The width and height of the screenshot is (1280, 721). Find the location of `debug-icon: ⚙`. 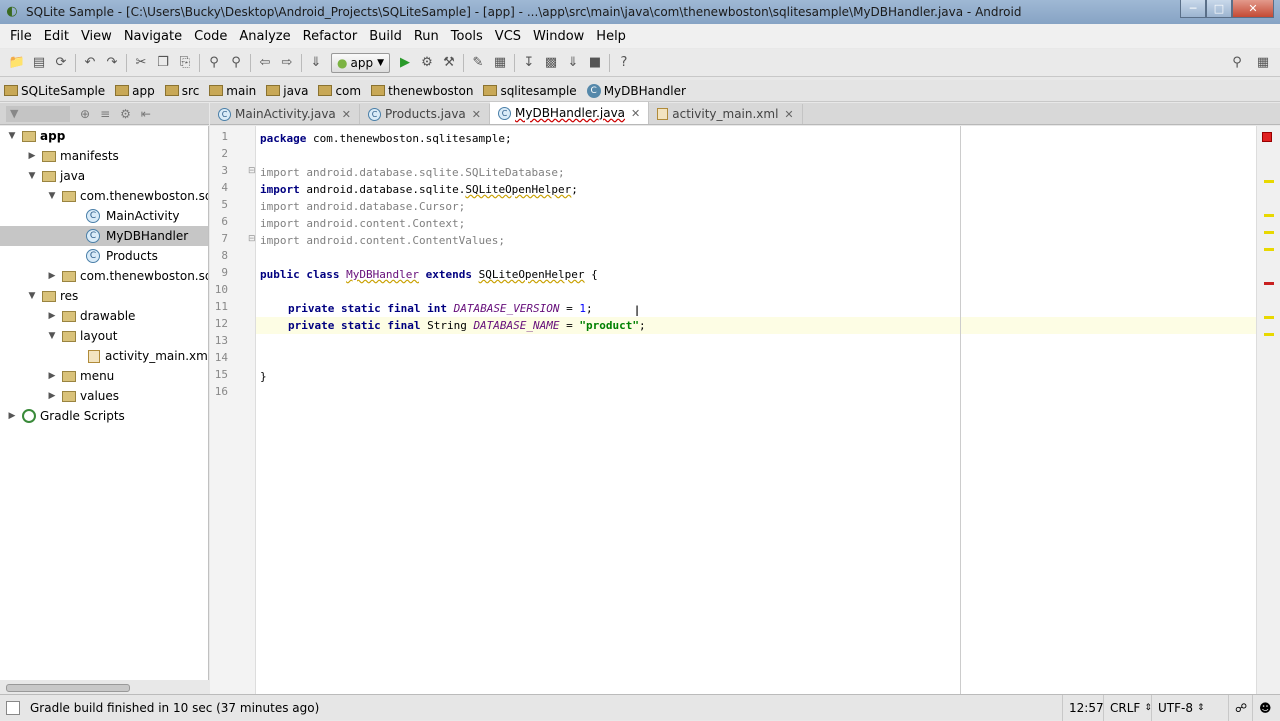

debug-icon: ⚙ is located at coordinates (427, 63).